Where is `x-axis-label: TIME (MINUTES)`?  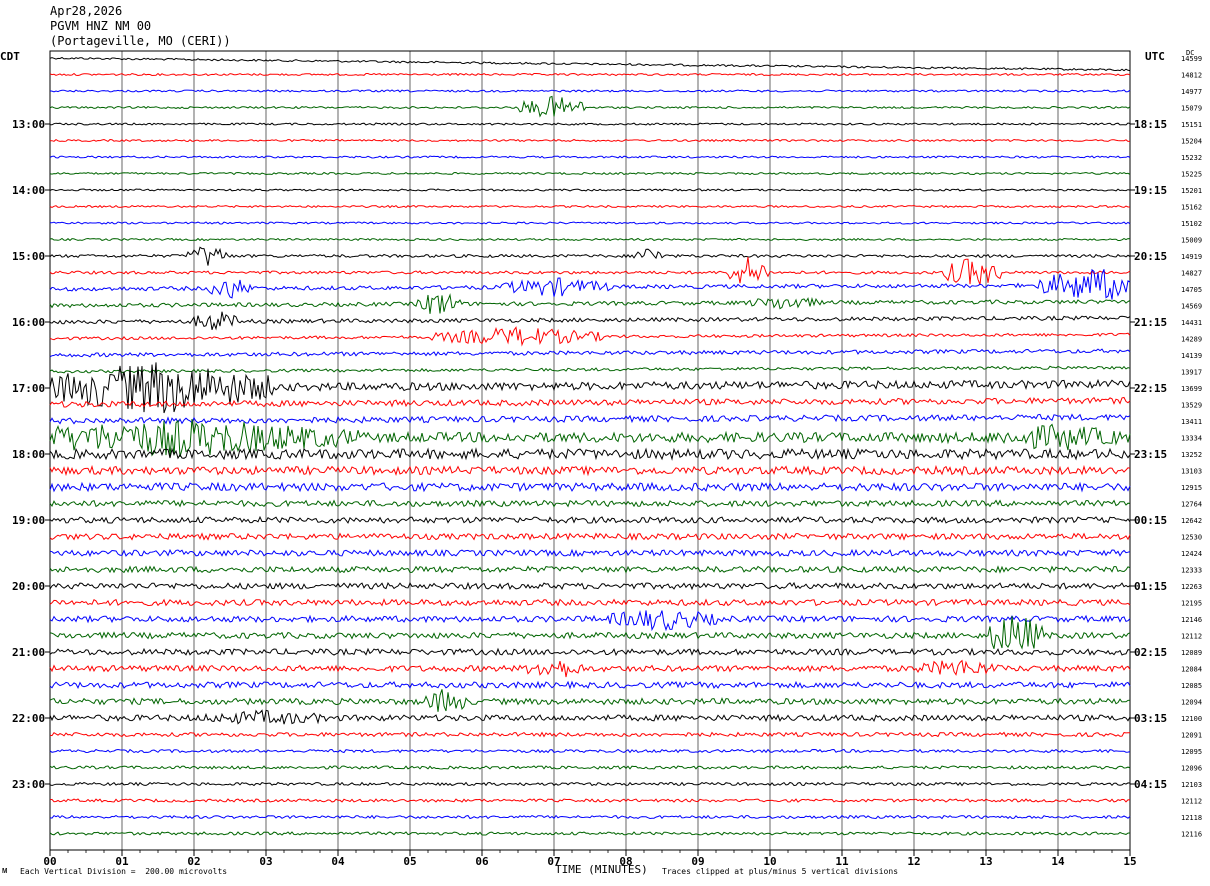 x-axis-label: TIME (MINUTES) is located at coordinates (601, 869).